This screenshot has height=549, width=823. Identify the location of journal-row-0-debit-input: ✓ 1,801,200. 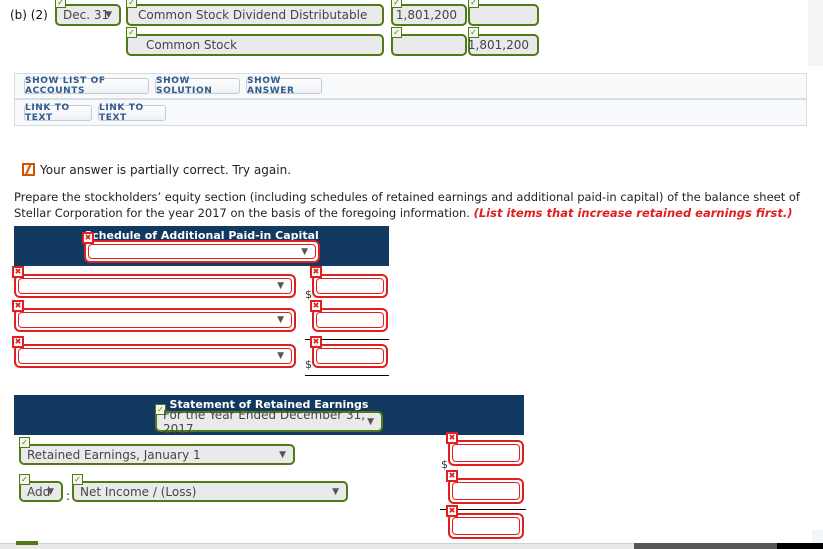
(429, 13).